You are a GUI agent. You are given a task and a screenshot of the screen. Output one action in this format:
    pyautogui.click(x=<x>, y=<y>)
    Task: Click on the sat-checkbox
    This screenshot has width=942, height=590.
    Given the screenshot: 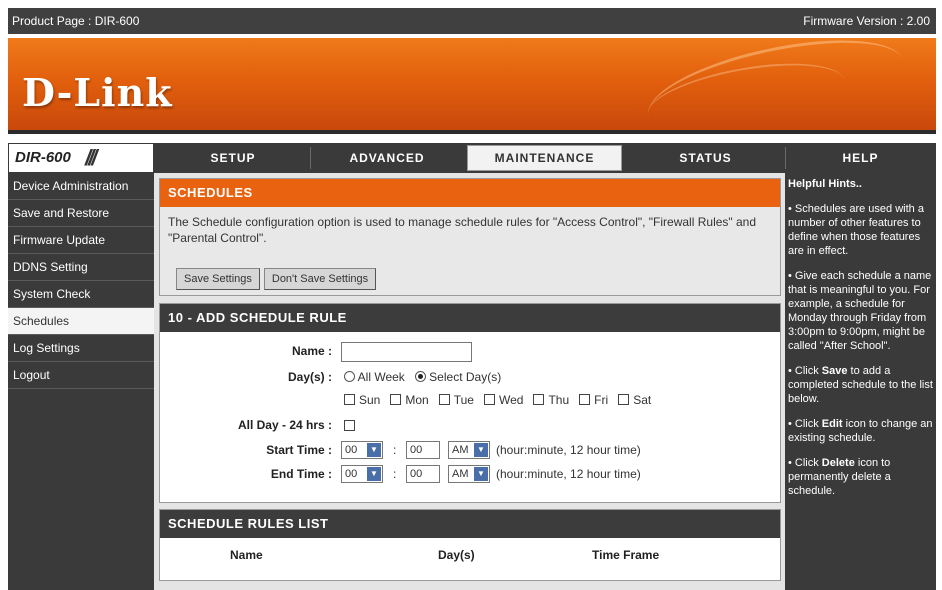 What is the action you would take?
    pyautogui.click(x=624, y=399)
    